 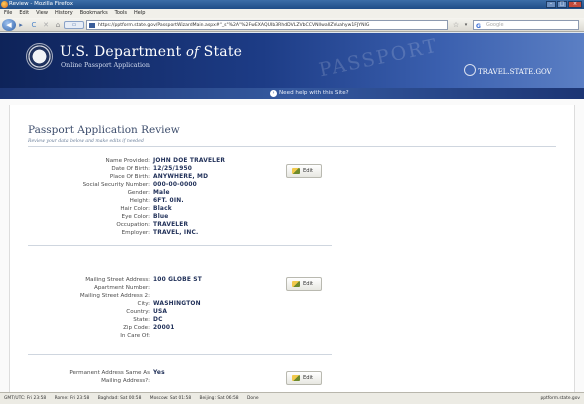 What do you see at coordinates (41, 4) in the screenshot?
I see `window-title: Review - Mozilla Firefox` at bounding box center [41, 4].